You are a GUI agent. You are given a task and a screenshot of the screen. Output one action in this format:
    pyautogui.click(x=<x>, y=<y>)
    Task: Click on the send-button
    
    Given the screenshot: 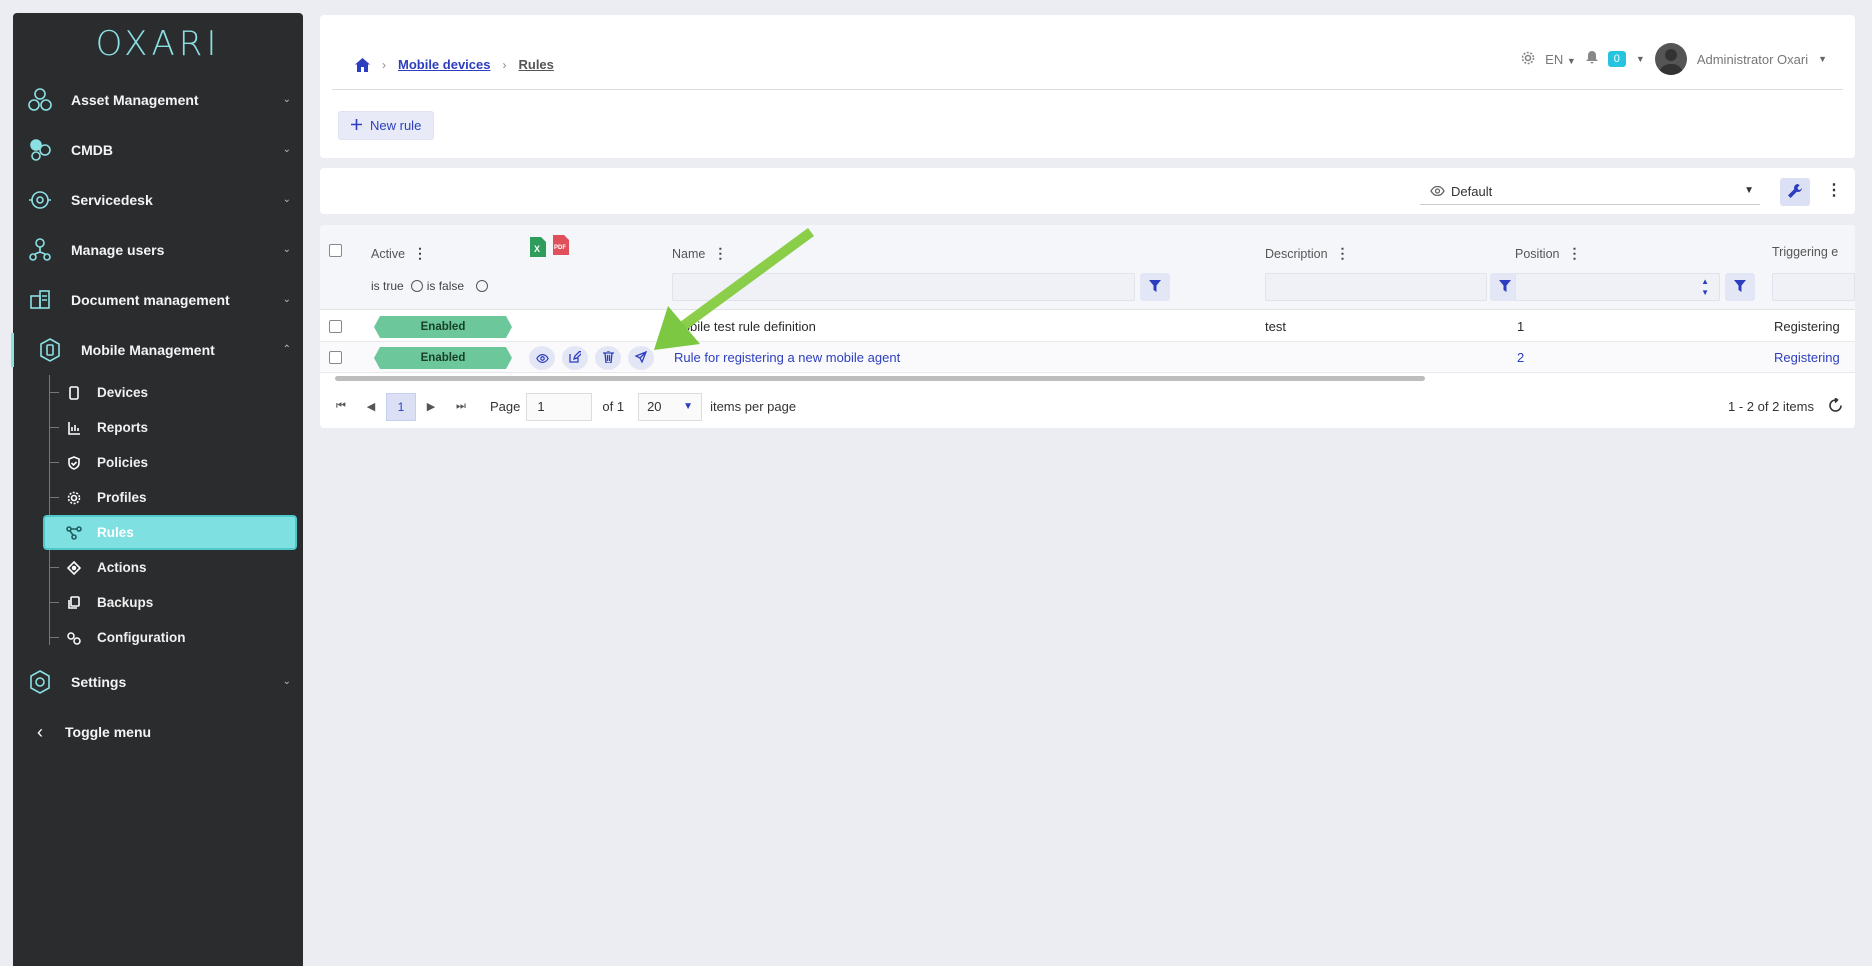 What is the action you would take?
    pyautogui.click(x=641, y=358)
    